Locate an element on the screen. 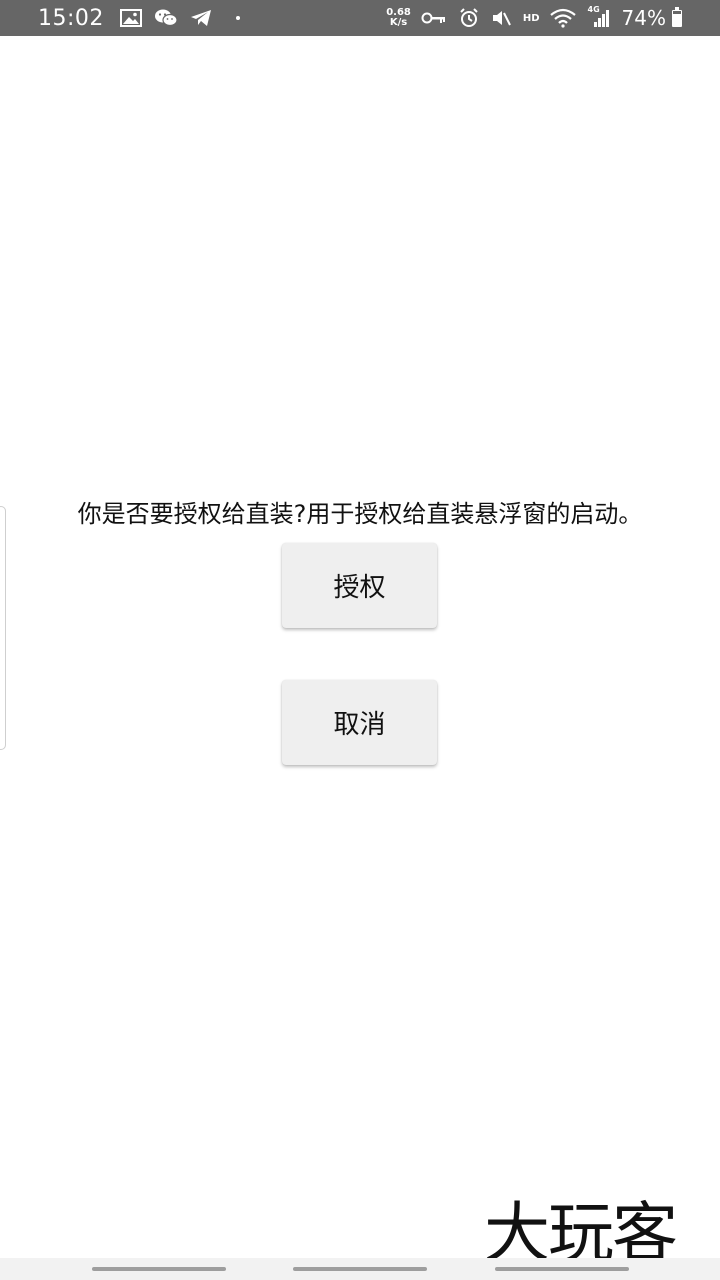  net-speed: 0.68 K/s is located at coordinates (398, 18).